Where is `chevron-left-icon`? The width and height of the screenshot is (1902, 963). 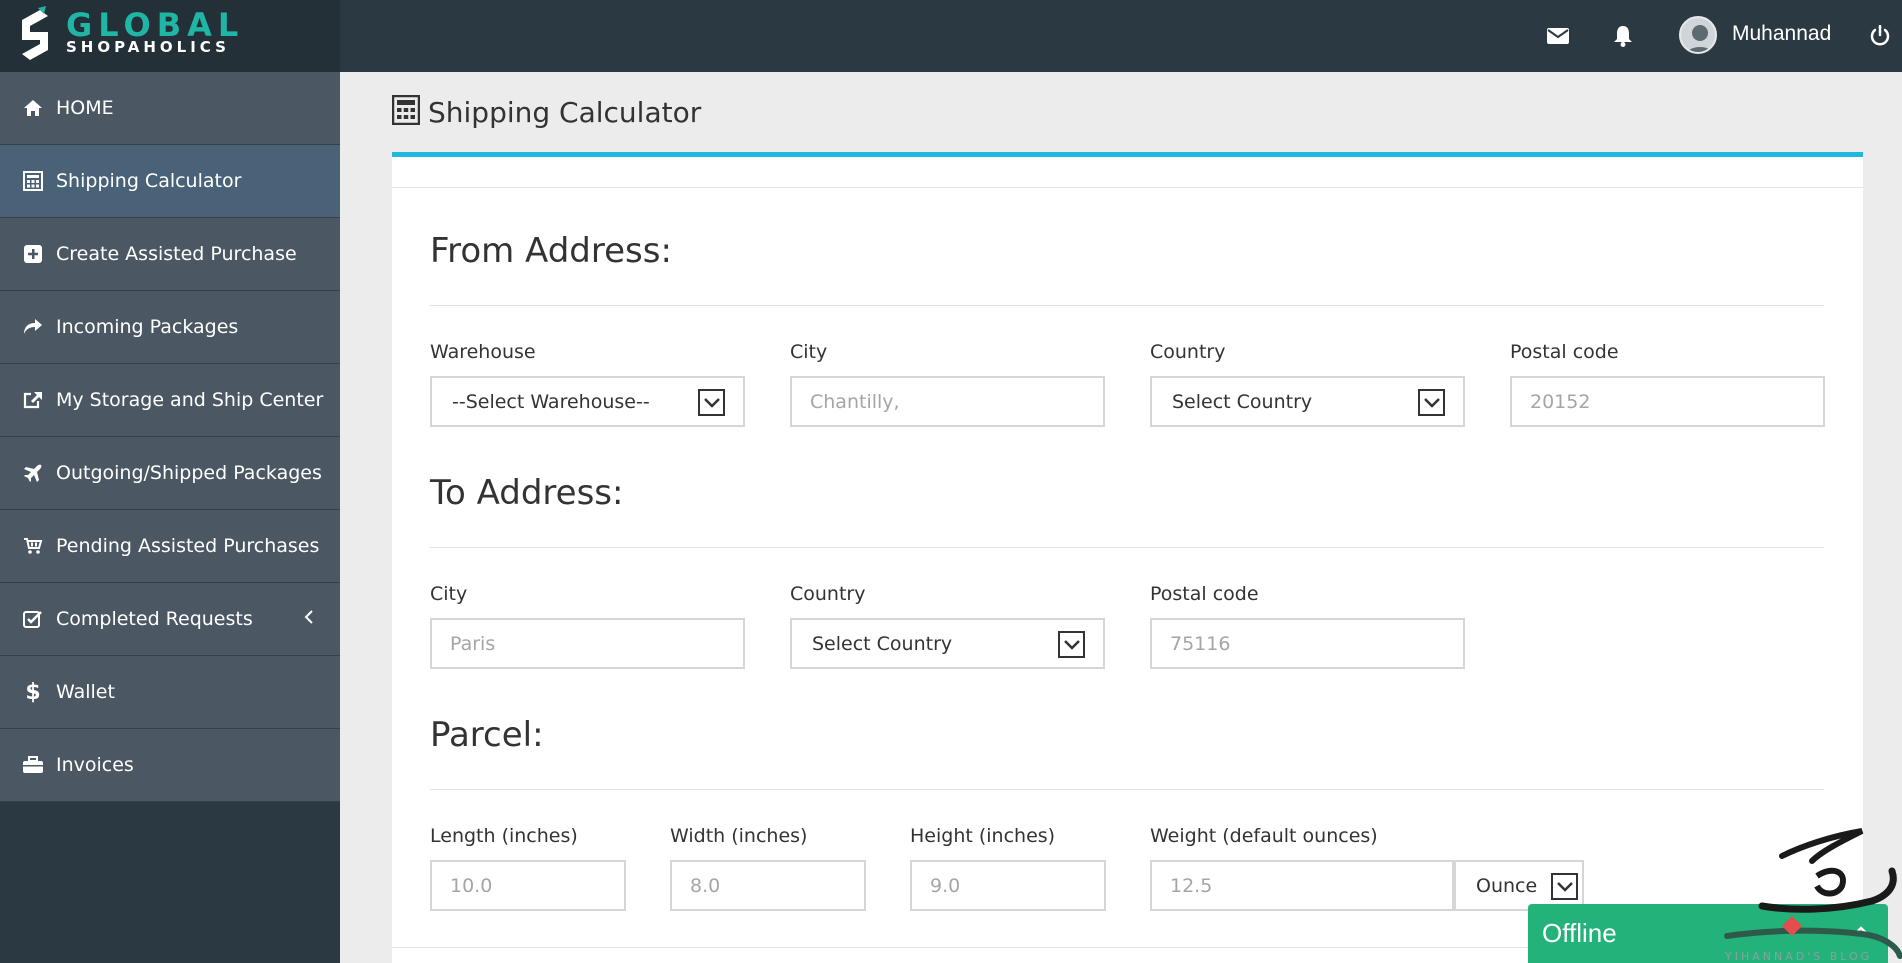 chevron-left-icon is located at coordinates (309, 619).